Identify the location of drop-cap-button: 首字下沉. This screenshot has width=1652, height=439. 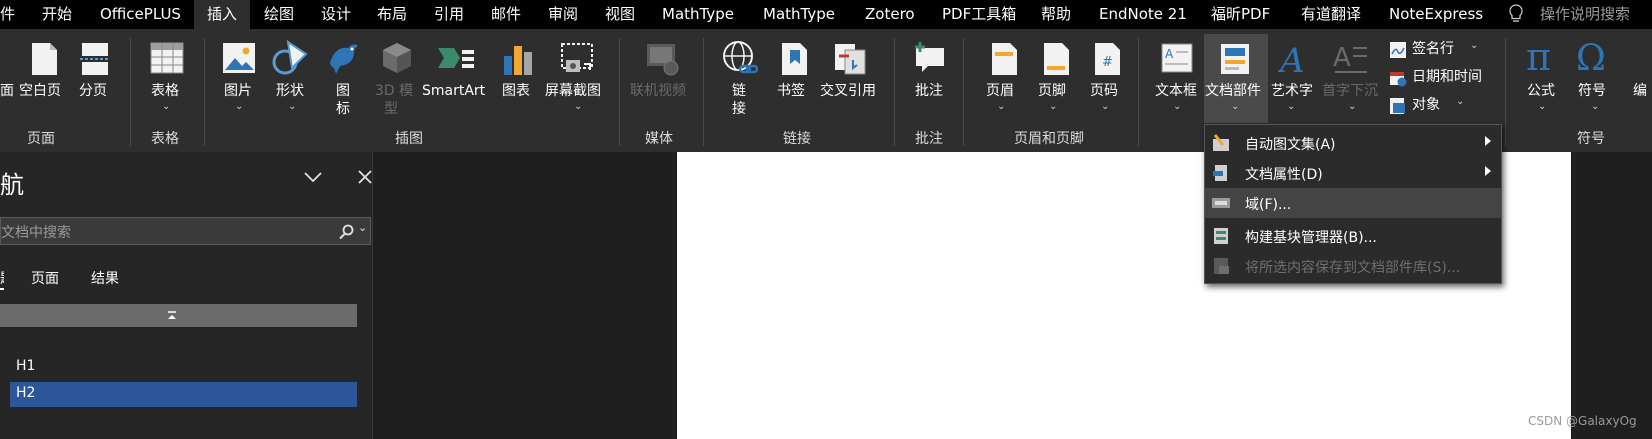
(1350, 91).